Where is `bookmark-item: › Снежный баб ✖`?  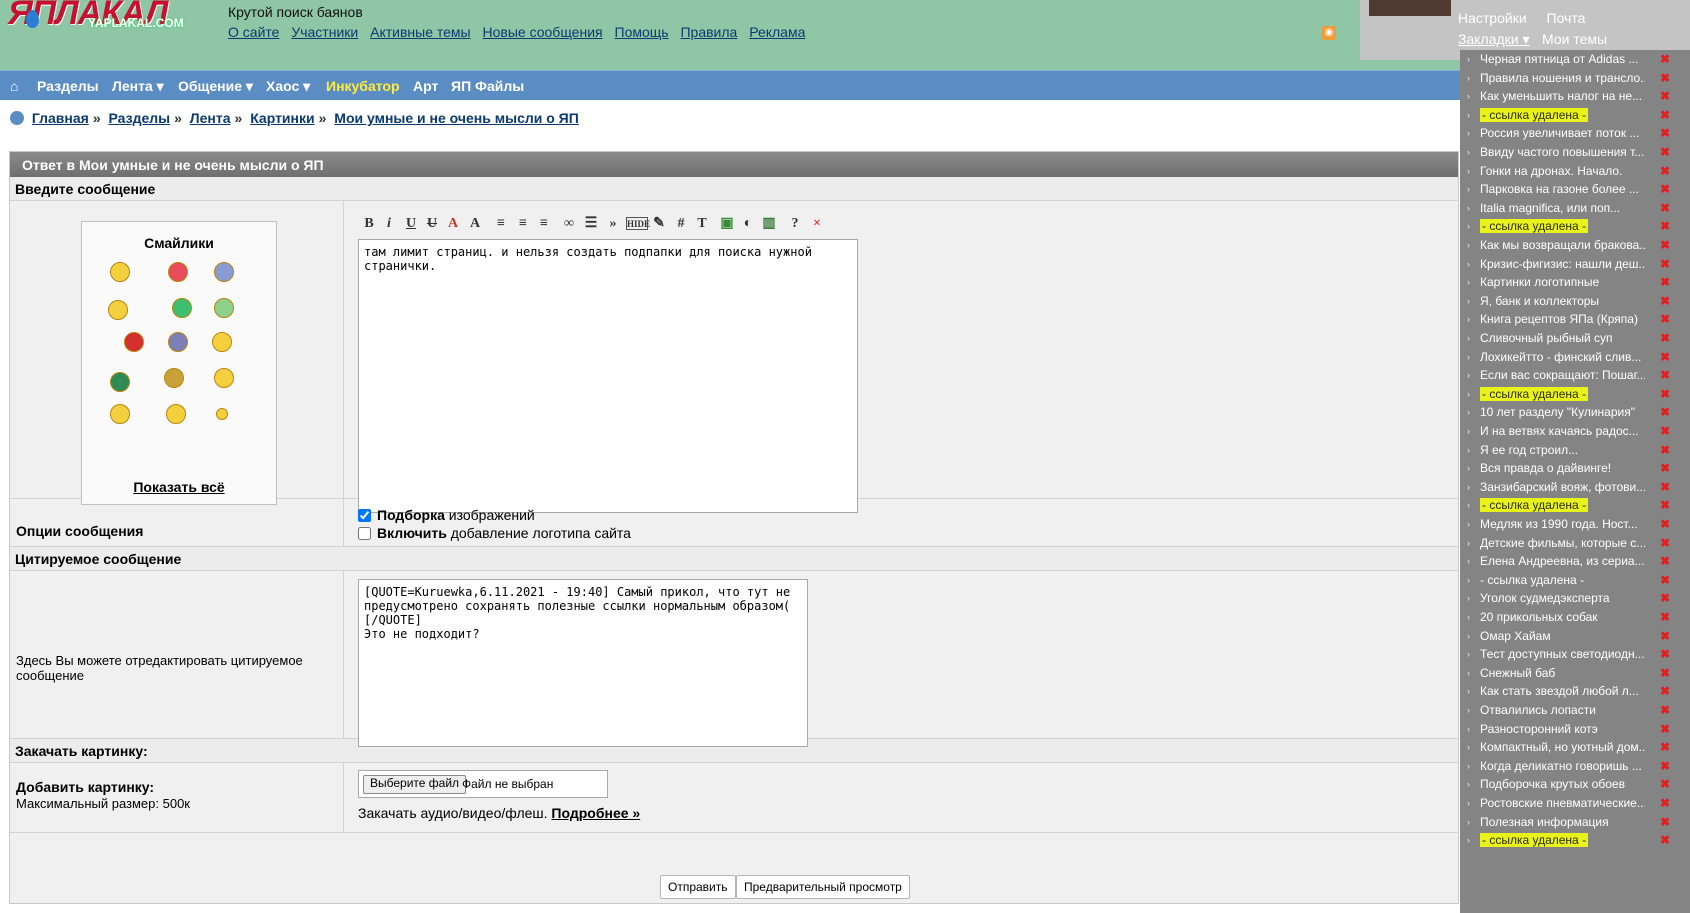 bookmark-item: › Снежный баб ✖ is located at coordinates (1570, 673).